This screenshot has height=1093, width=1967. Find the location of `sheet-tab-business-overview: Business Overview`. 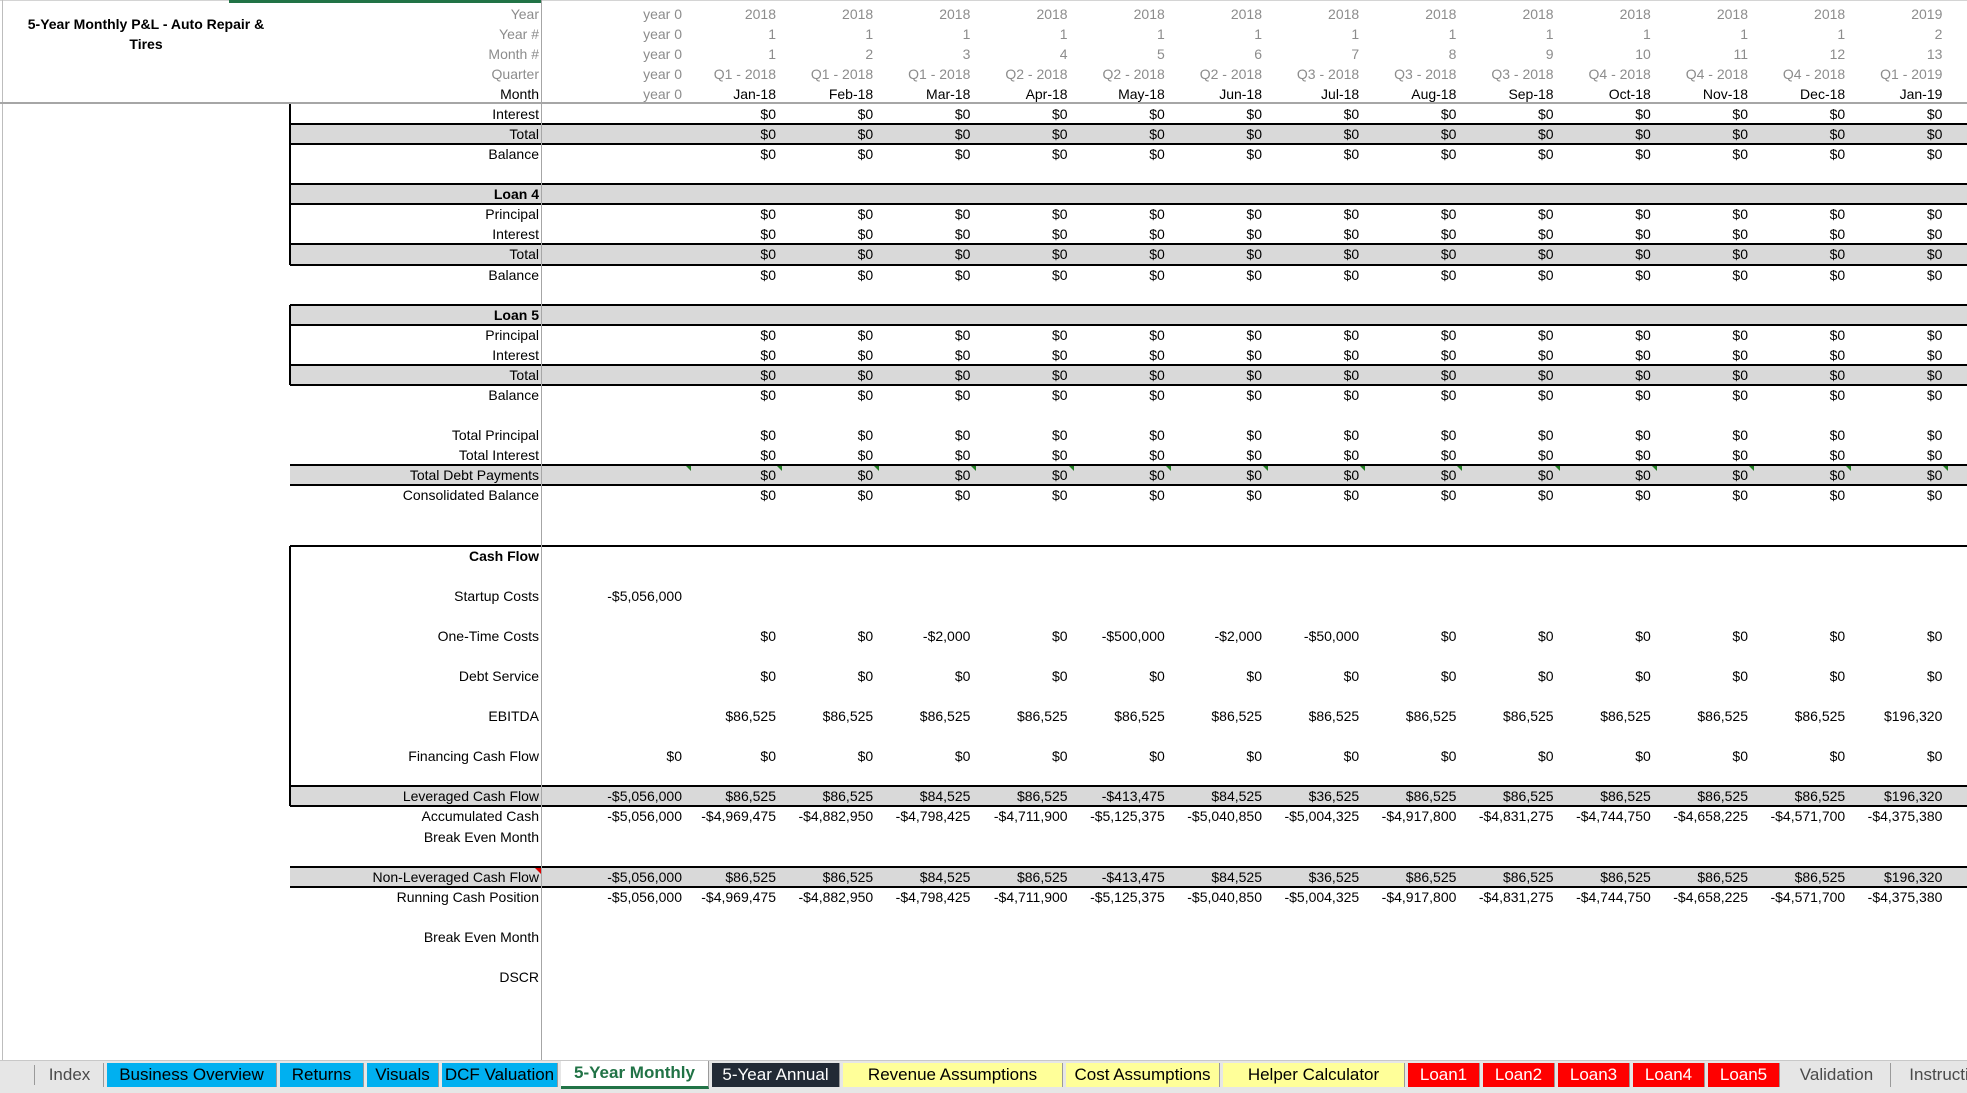

sheet-tab-business-overview: Business Overview is located at coordinates (192, 1075).